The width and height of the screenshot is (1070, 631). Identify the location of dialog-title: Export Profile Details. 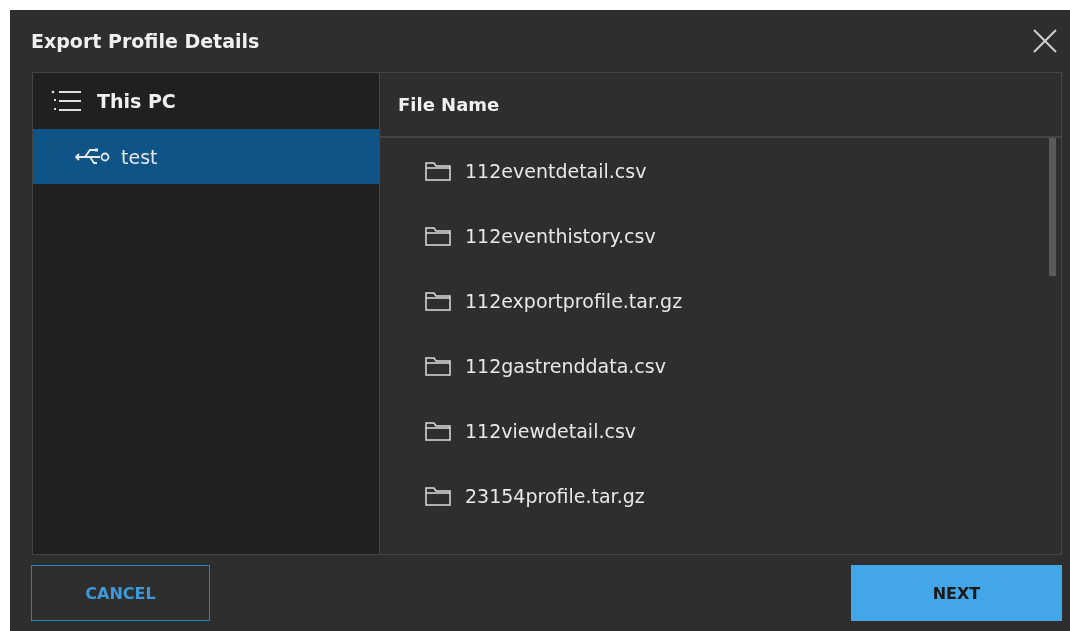
(145, 41).